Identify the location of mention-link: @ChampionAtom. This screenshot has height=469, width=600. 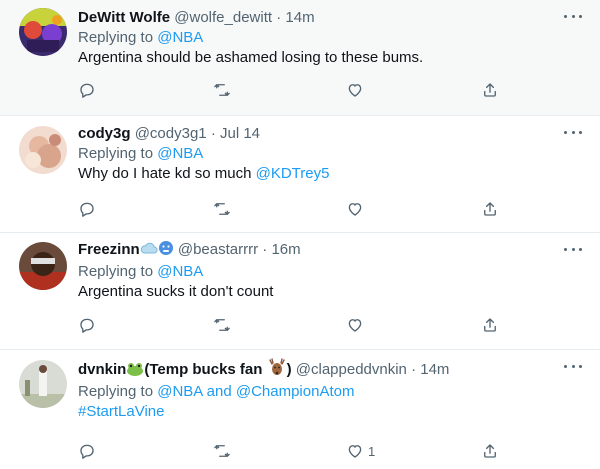
(295, 391).